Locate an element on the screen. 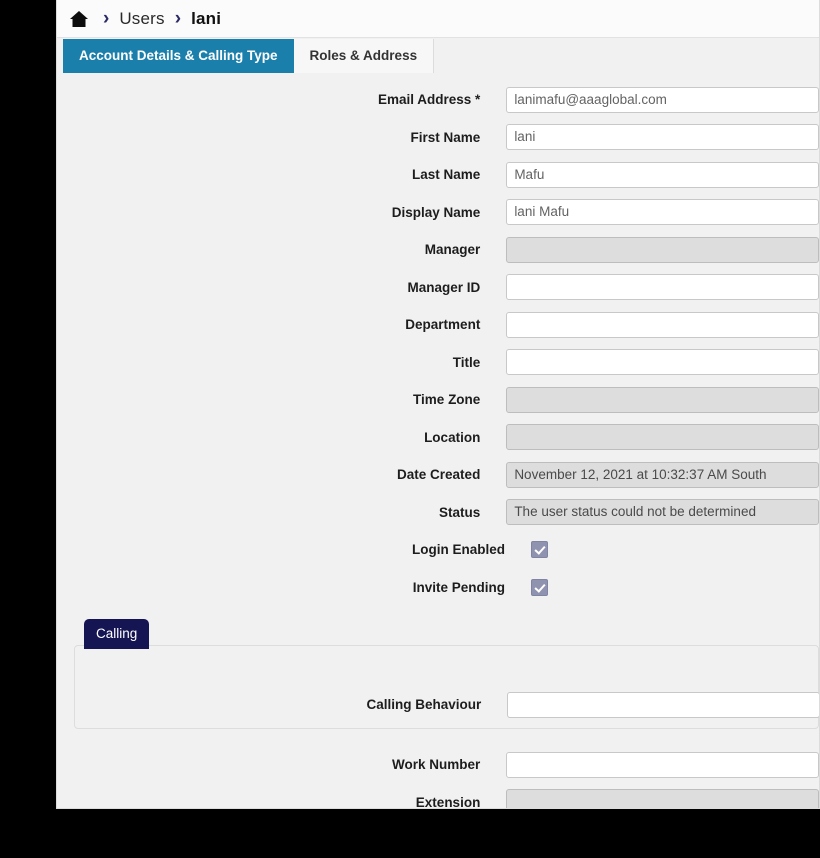 This screenshot has height=858, width=820. label-display-name: Display Name is located at coordinates (436, 212).